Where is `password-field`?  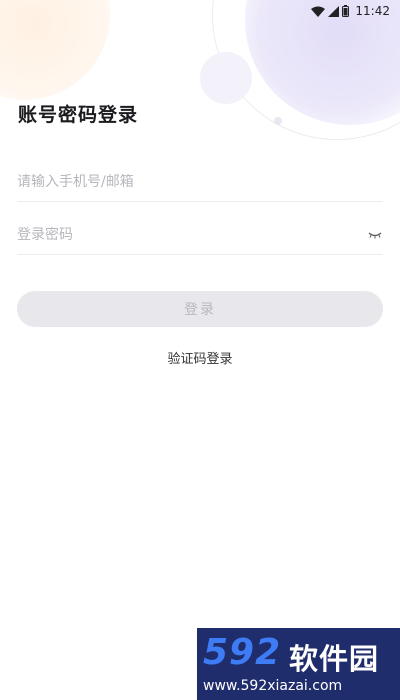
password-field is located at coordinates (200, 235).